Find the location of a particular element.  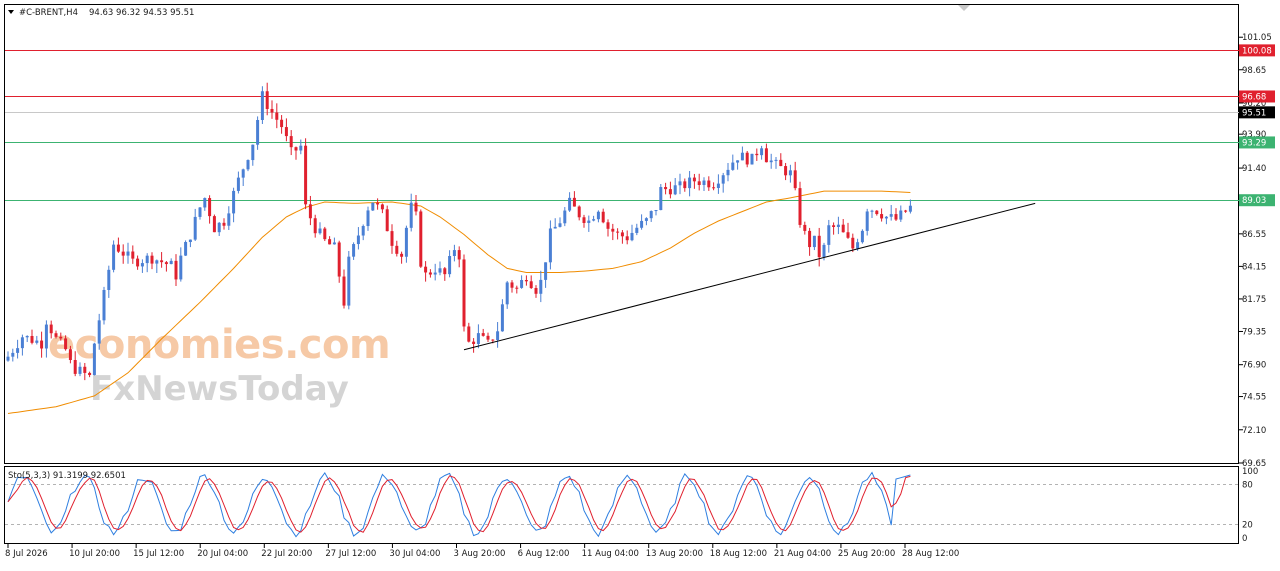

ohlc-values: 94.63 96.32 94.53 95.51 is located at coordinates (141, 13).